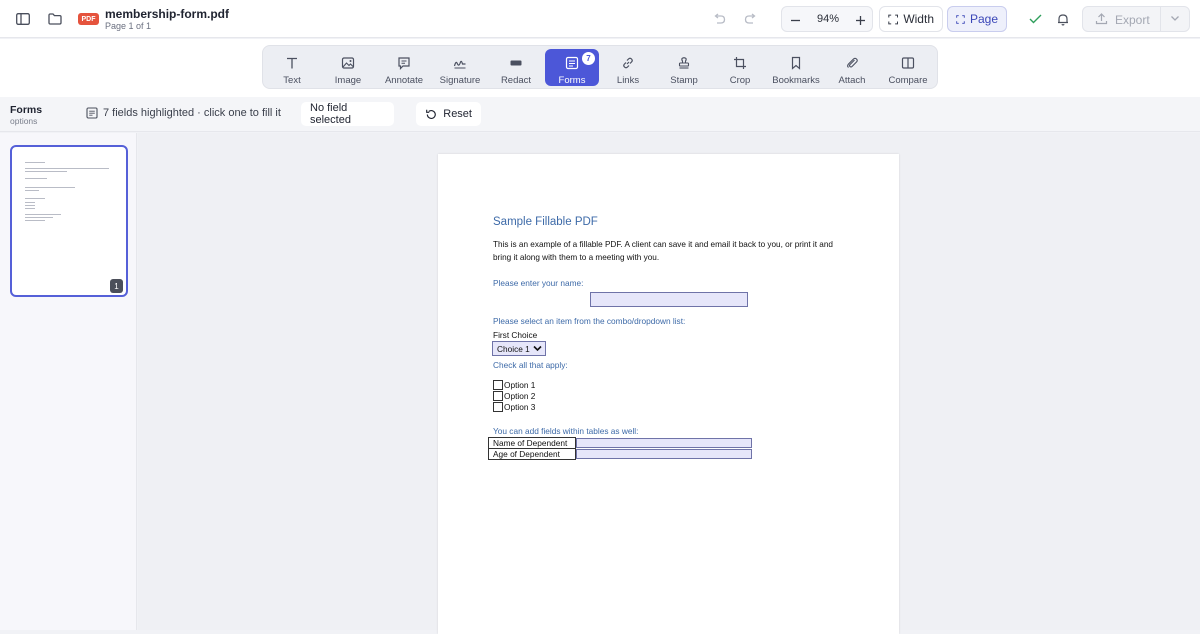 This screenshot has height=634, width=1200. Describe the element at coordinates (498, 396) in the screenshot. I see `option-2-checkbox` at that location.